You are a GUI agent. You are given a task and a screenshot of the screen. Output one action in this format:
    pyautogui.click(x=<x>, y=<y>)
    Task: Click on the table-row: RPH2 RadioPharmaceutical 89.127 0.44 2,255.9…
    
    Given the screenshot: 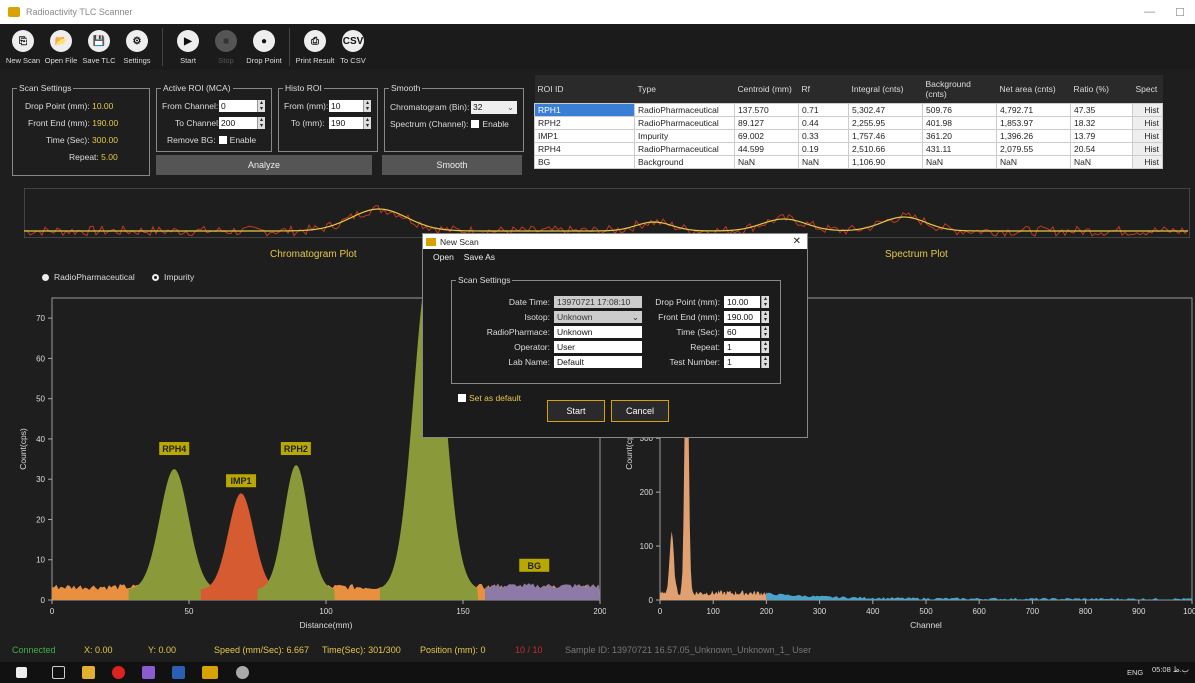 What is the action you would take?
    pyautogui.click(x=848, y=123)
    